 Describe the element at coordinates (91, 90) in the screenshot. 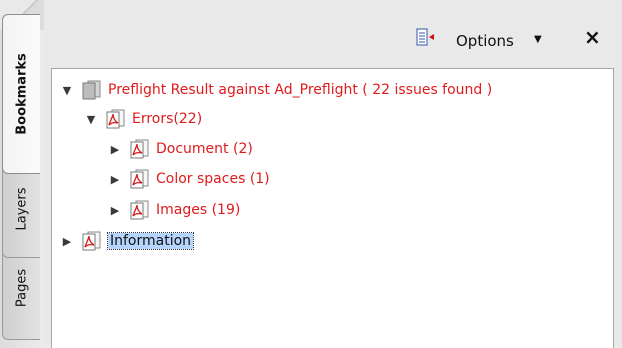

I see `document-gray-icon` at that location.